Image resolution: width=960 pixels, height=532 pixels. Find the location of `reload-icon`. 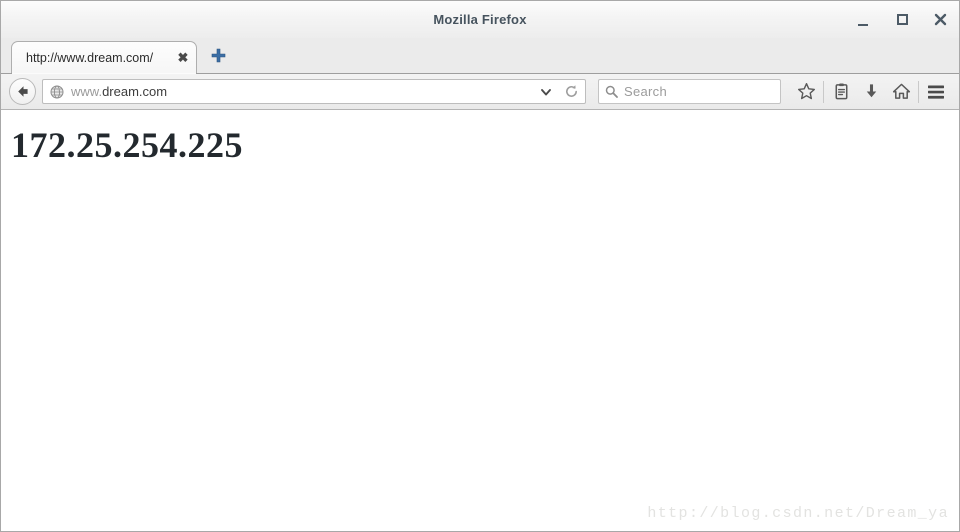

reload-icon is located at coordinates (571, 91).